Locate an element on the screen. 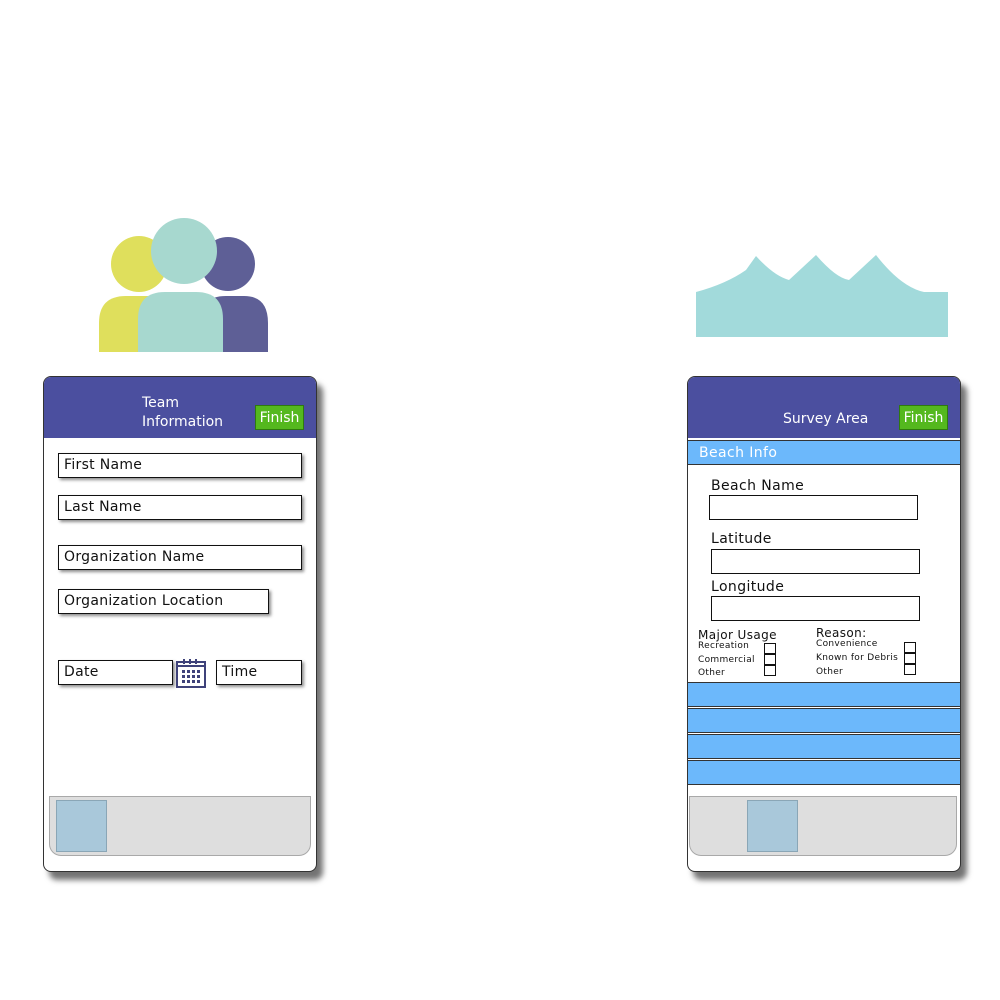 The width and height of the screenshot is (1000, 1000). screen-header: Team Information Finish is located at coordinates (180, 407).